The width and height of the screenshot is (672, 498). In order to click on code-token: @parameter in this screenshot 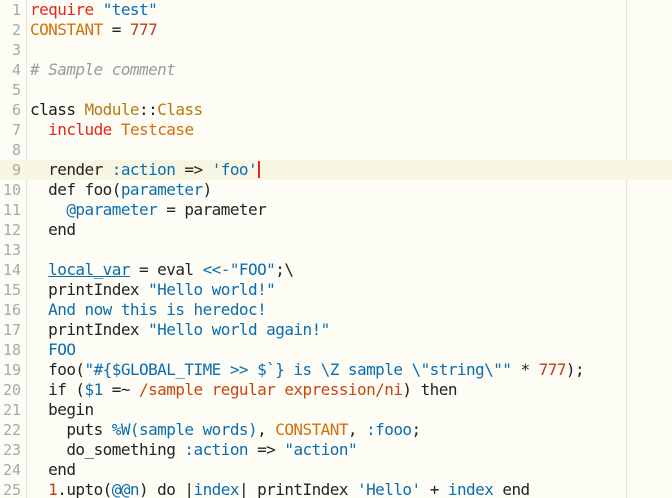, I will do `click(112, 209)`.